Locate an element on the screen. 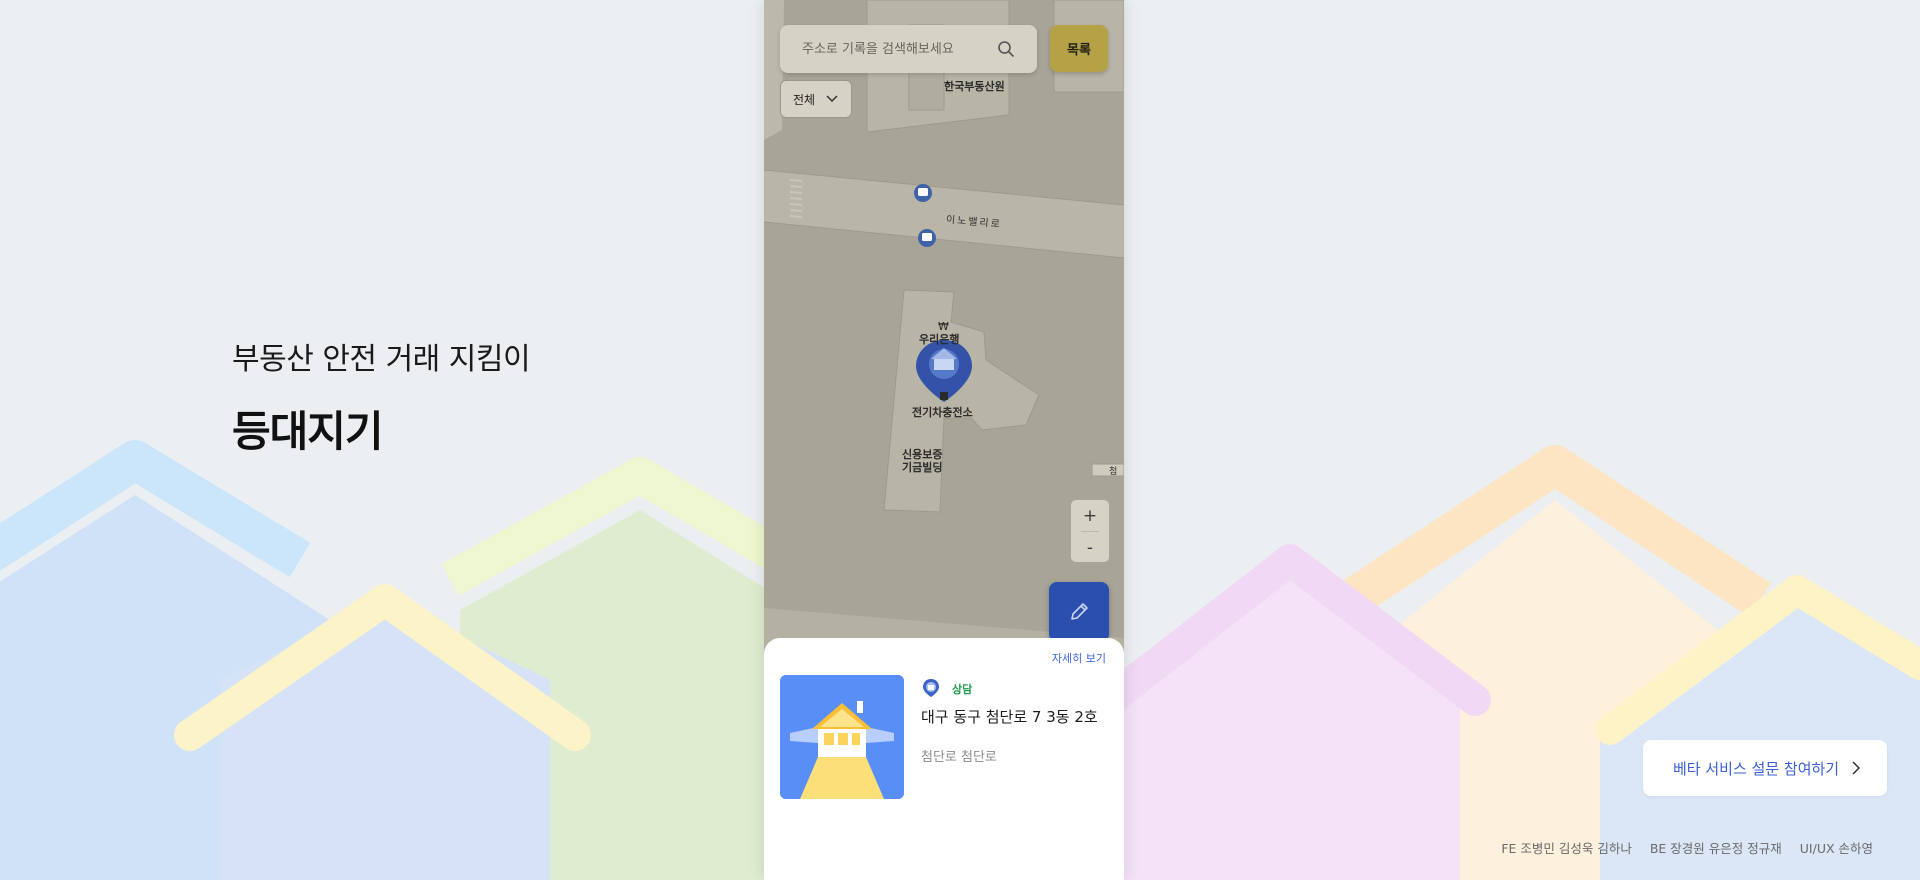 Image resolution: width=1920 pixels, height=880 pixels. credits: FE 조병민 김성욱 김하나 BE 장경원 유은정 정규재 UI/UX 손하영 is located at coordinates (1687, 847).